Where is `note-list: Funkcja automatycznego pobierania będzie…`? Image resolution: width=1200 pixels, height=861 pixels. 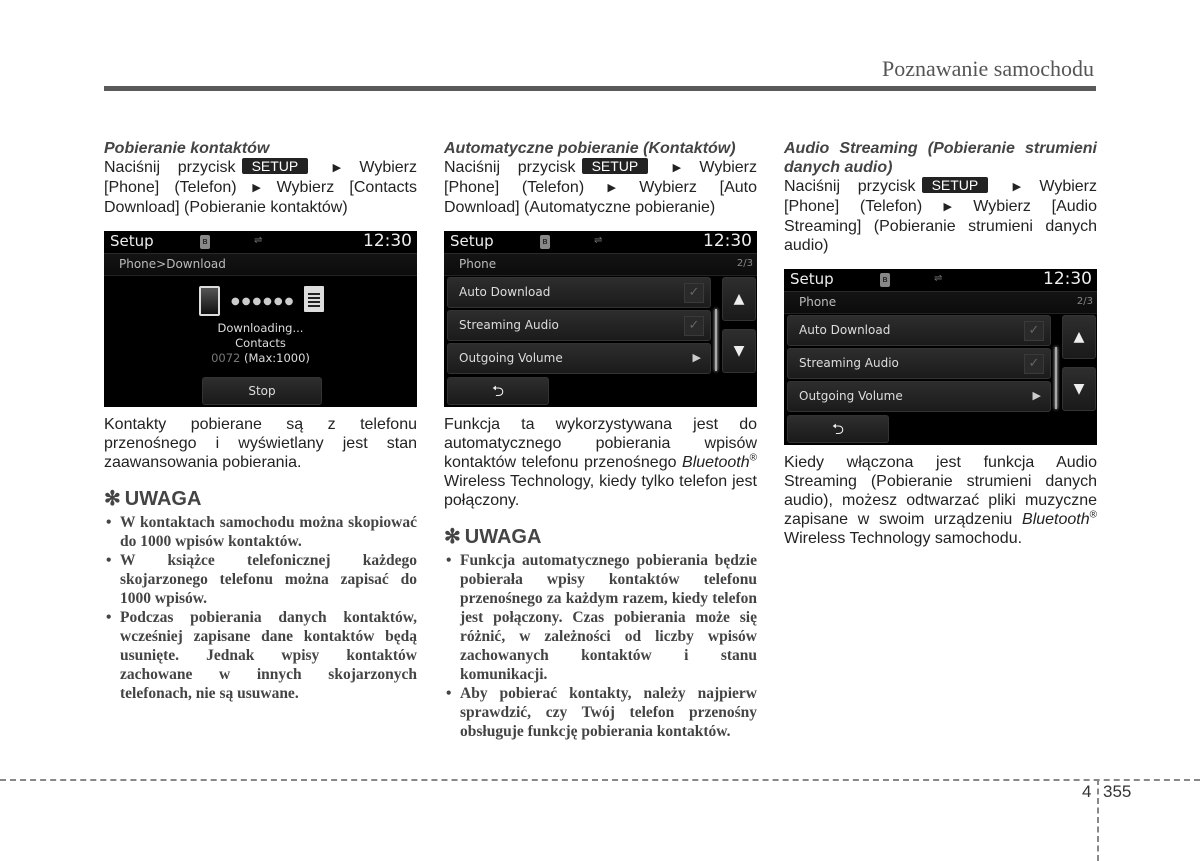
note-list: Funkcja automatycznego pobierania będzie… is located at coordinates (600, 646).